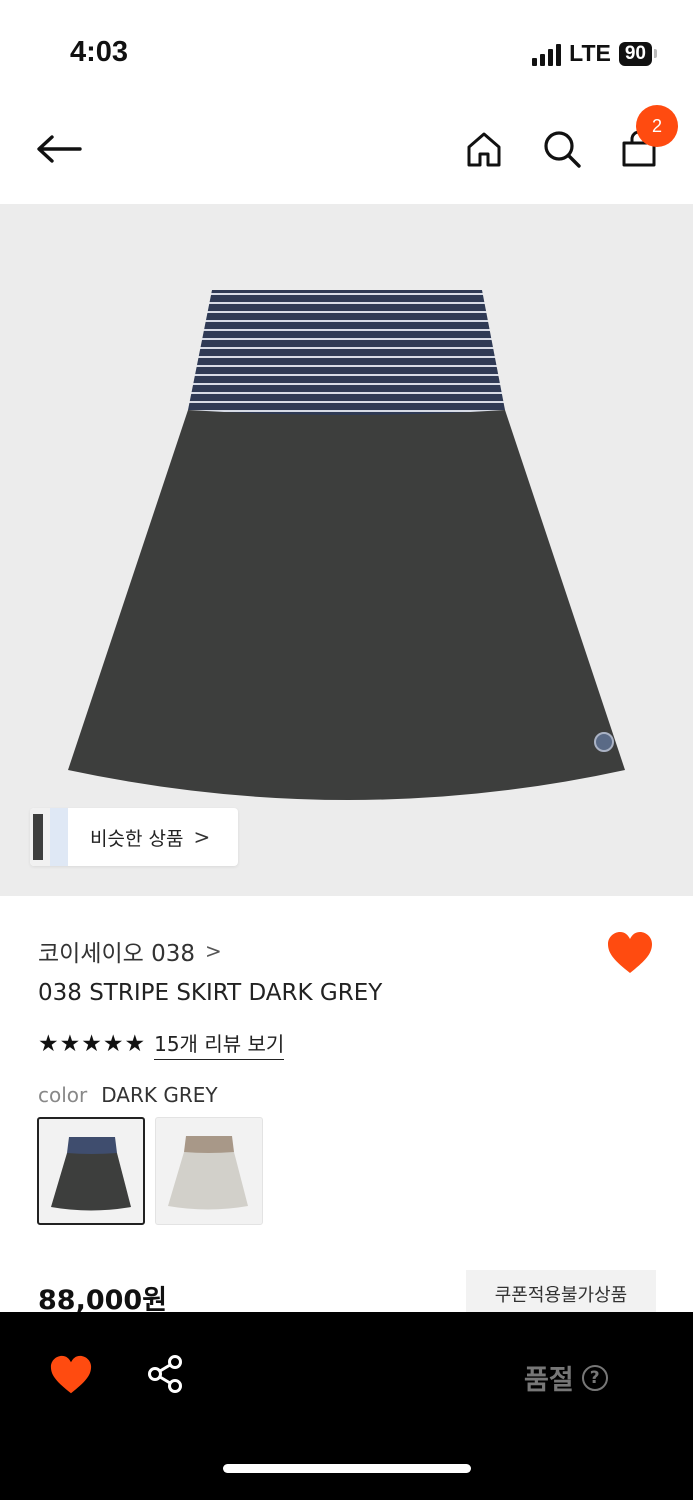 The width and height of the screenshot is (693, 1500). I want to click on wishlist-button, so click(630, 955).